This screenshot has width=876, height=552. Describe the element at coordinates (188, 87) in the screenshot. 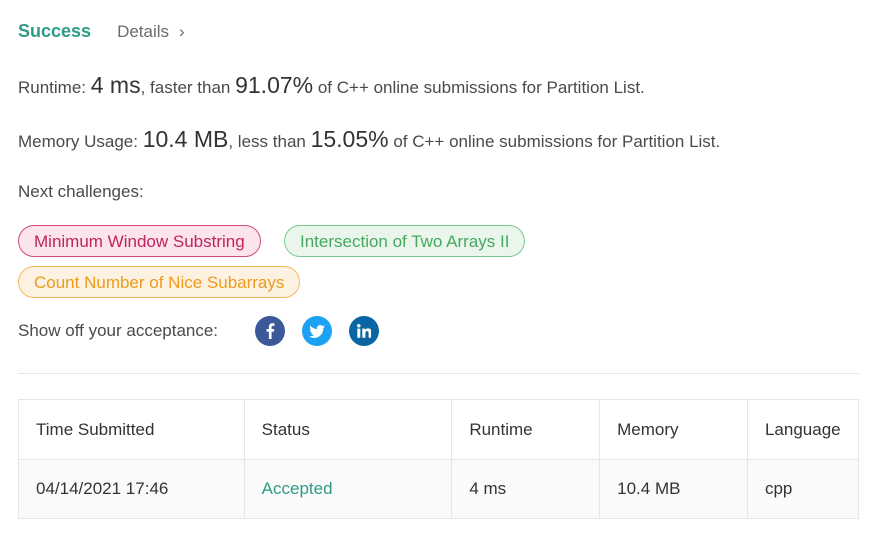

I see `runtime-middle-text: , faster than` at that location.